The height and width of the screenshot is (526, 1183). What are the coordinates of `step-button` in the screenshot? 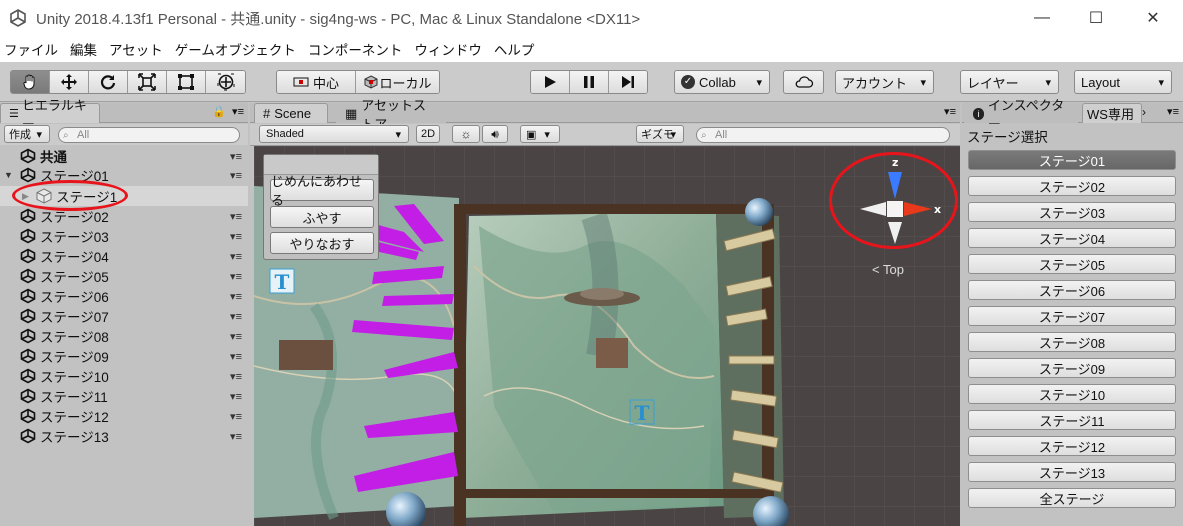 It's located at (628, 82).